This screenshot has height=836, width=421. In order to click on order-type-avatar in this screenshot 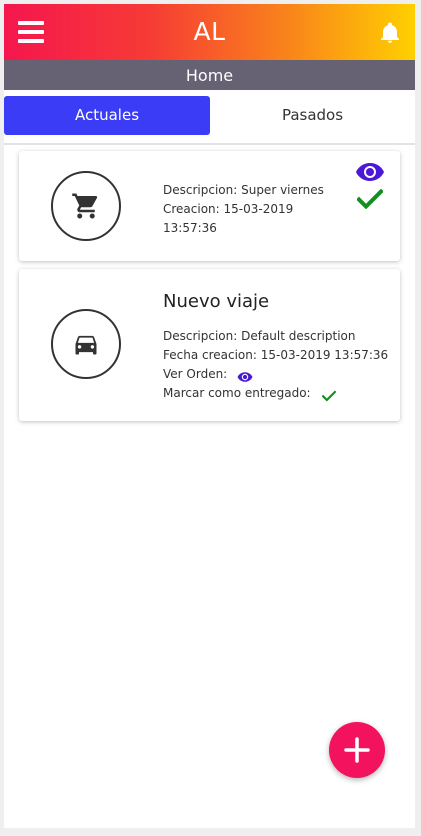, I will do `click(86, 206)`.